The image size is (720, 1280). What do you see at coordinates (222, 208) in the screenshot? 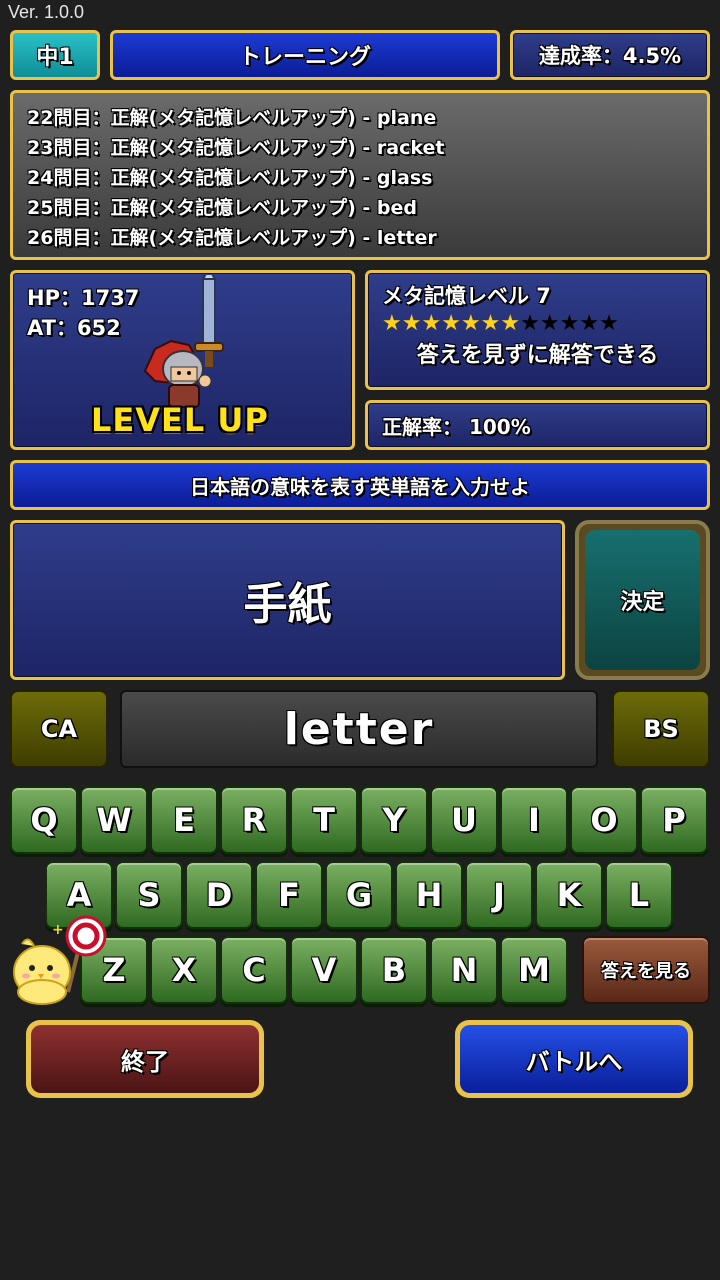
I see `log-line: 25問目：正解(メタ記憶レベルアップ) - bed` at bounding box center [222, 208].